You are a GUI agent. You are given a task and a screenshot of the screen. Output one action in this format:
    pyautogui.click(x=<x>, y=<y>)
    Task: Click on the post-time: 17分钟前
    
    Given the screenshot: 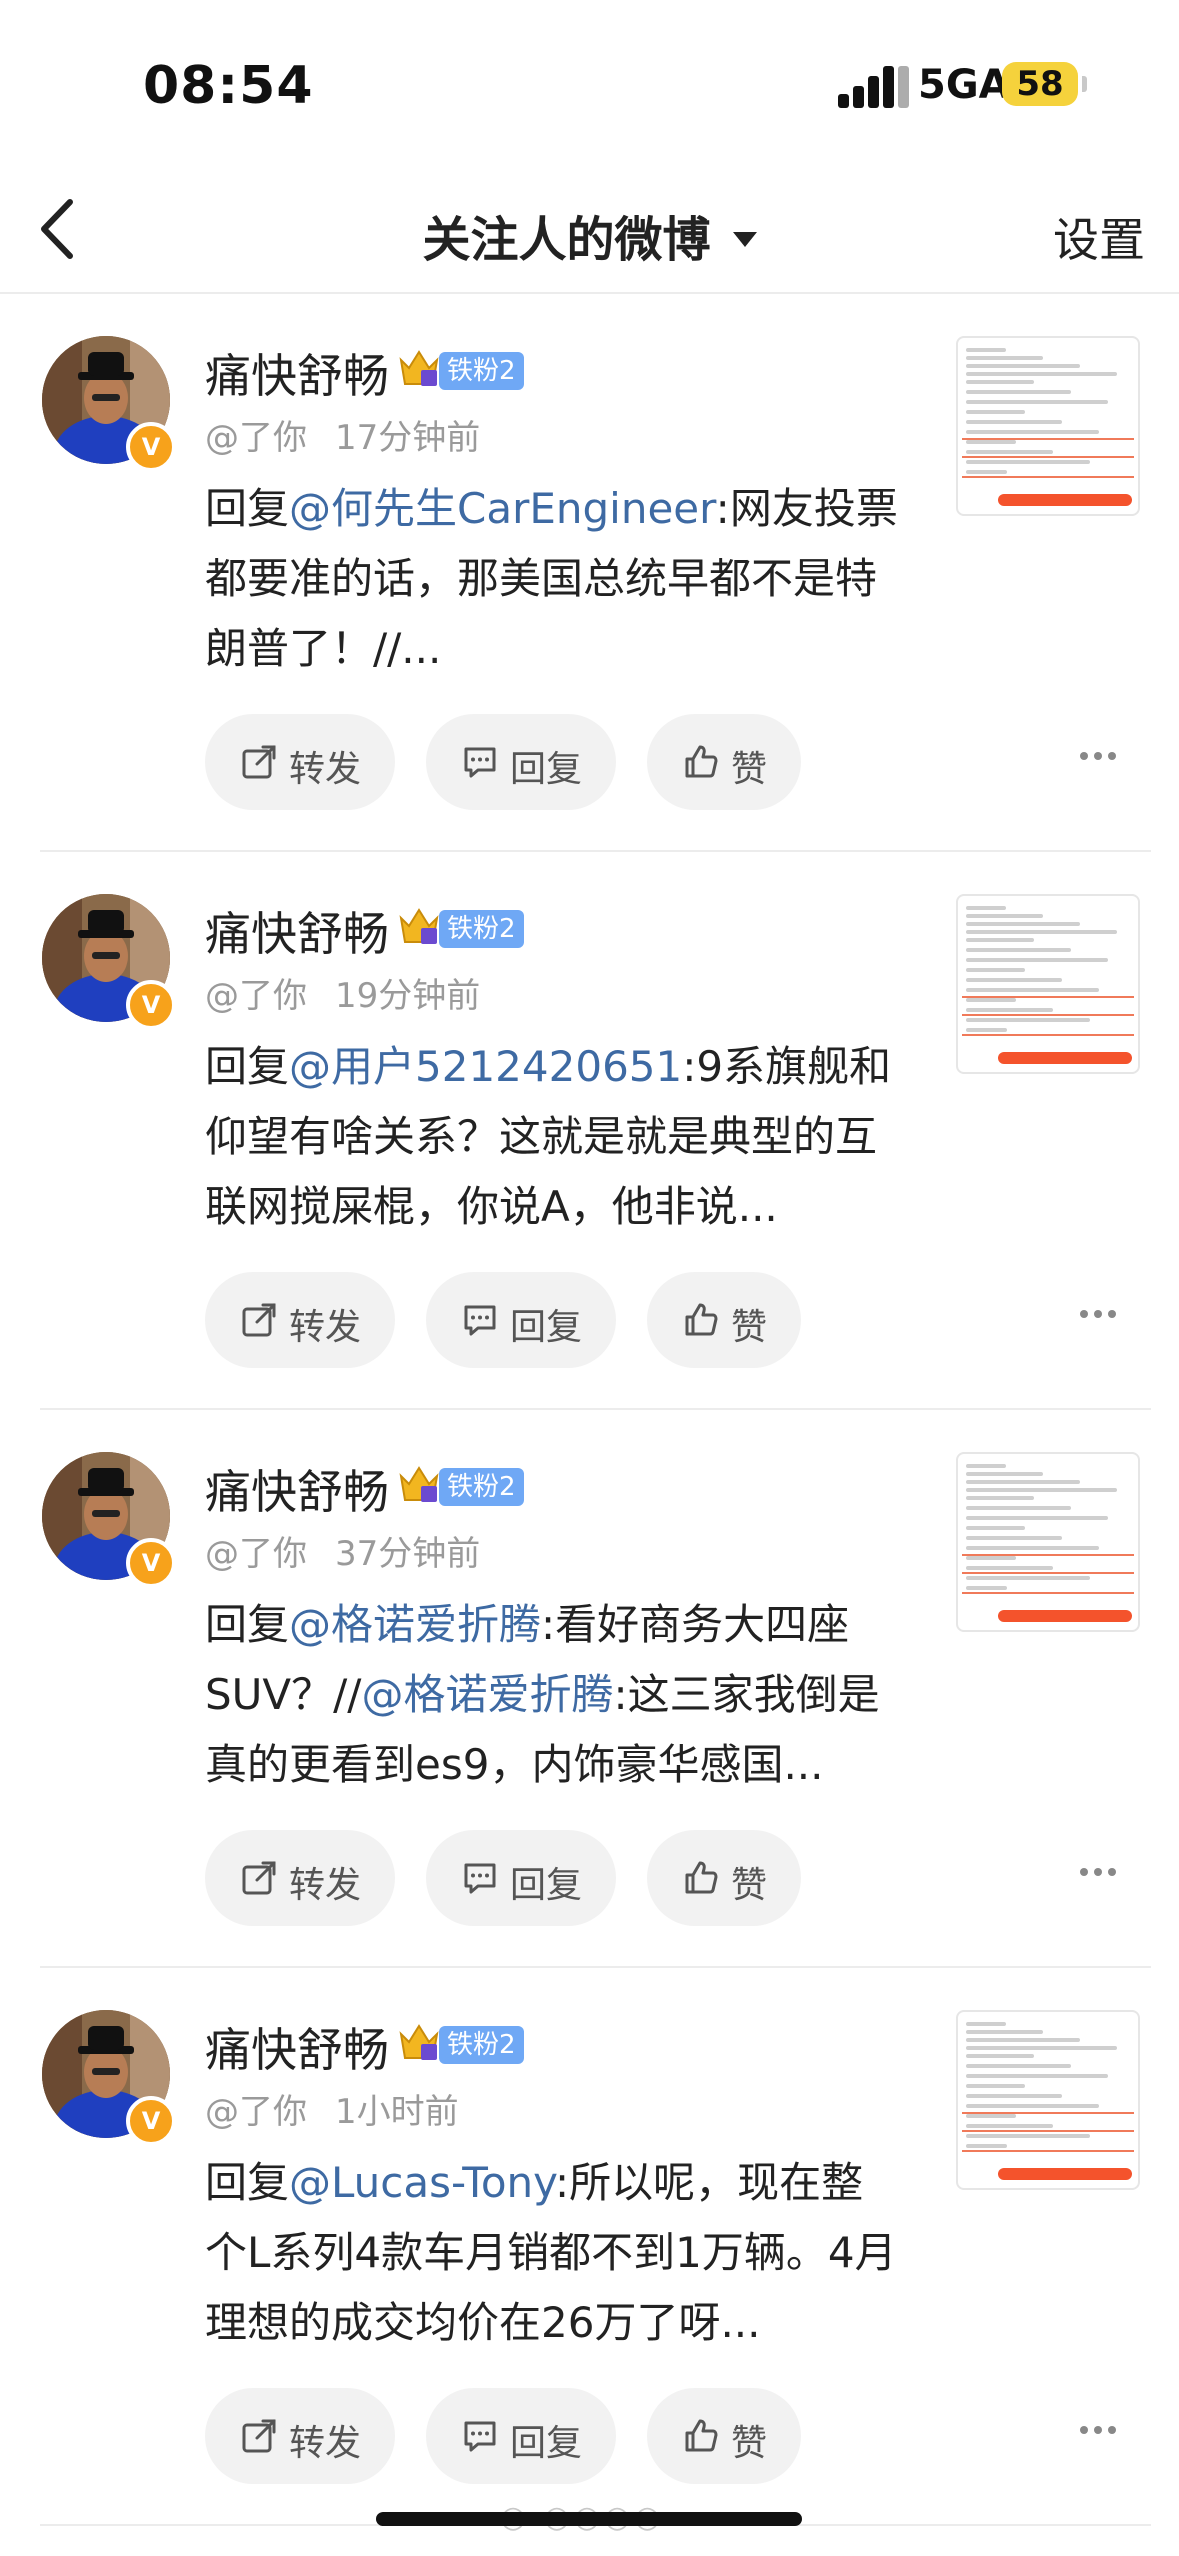 What is the action you would take?
    pyautogui.click(x=408, y=438)
    